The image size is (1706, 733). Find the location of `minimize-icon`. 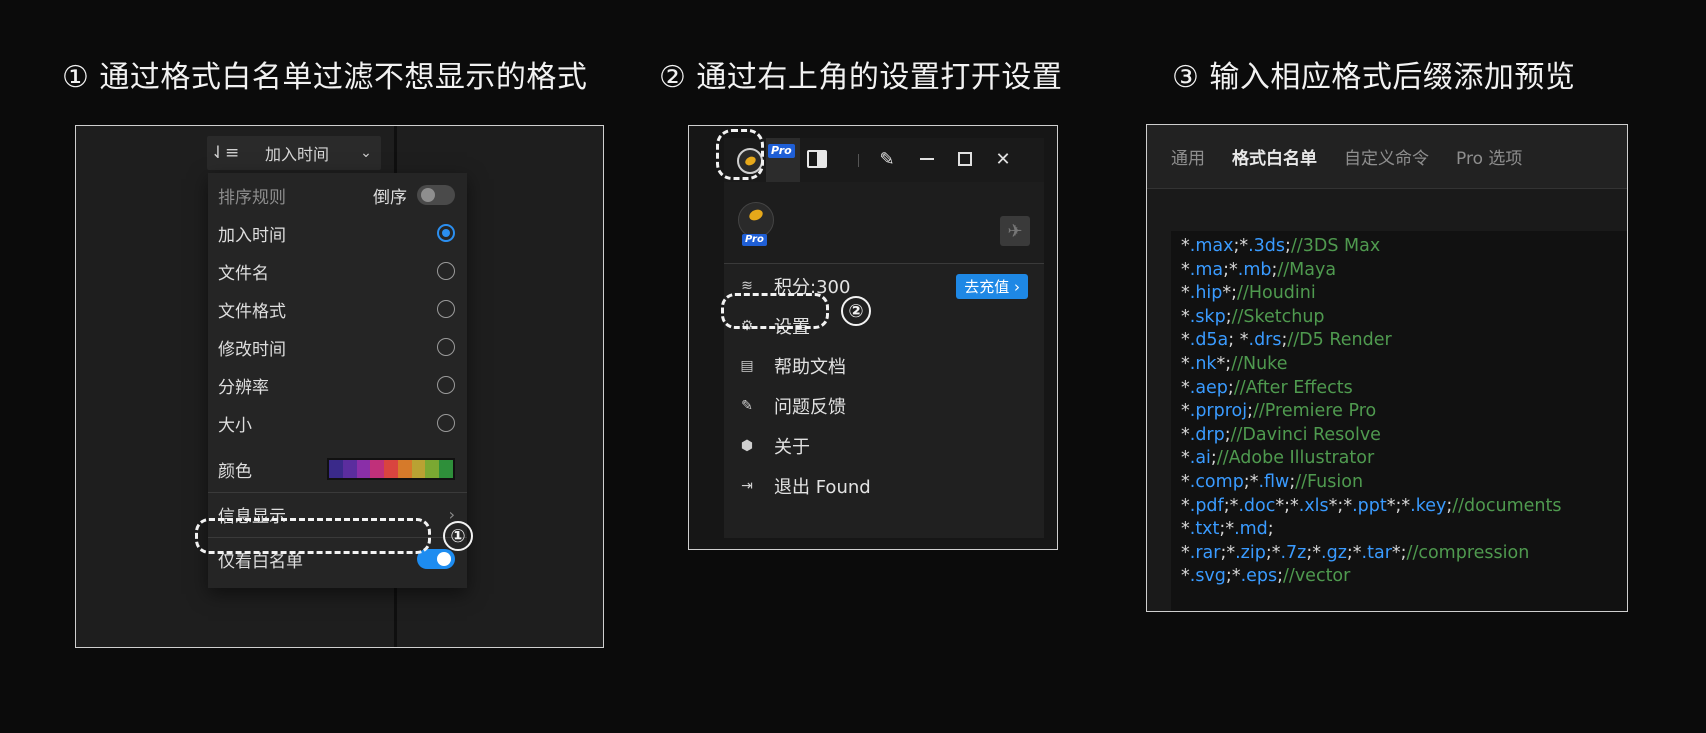

minimize-icon is located at coordinates (927, 159).